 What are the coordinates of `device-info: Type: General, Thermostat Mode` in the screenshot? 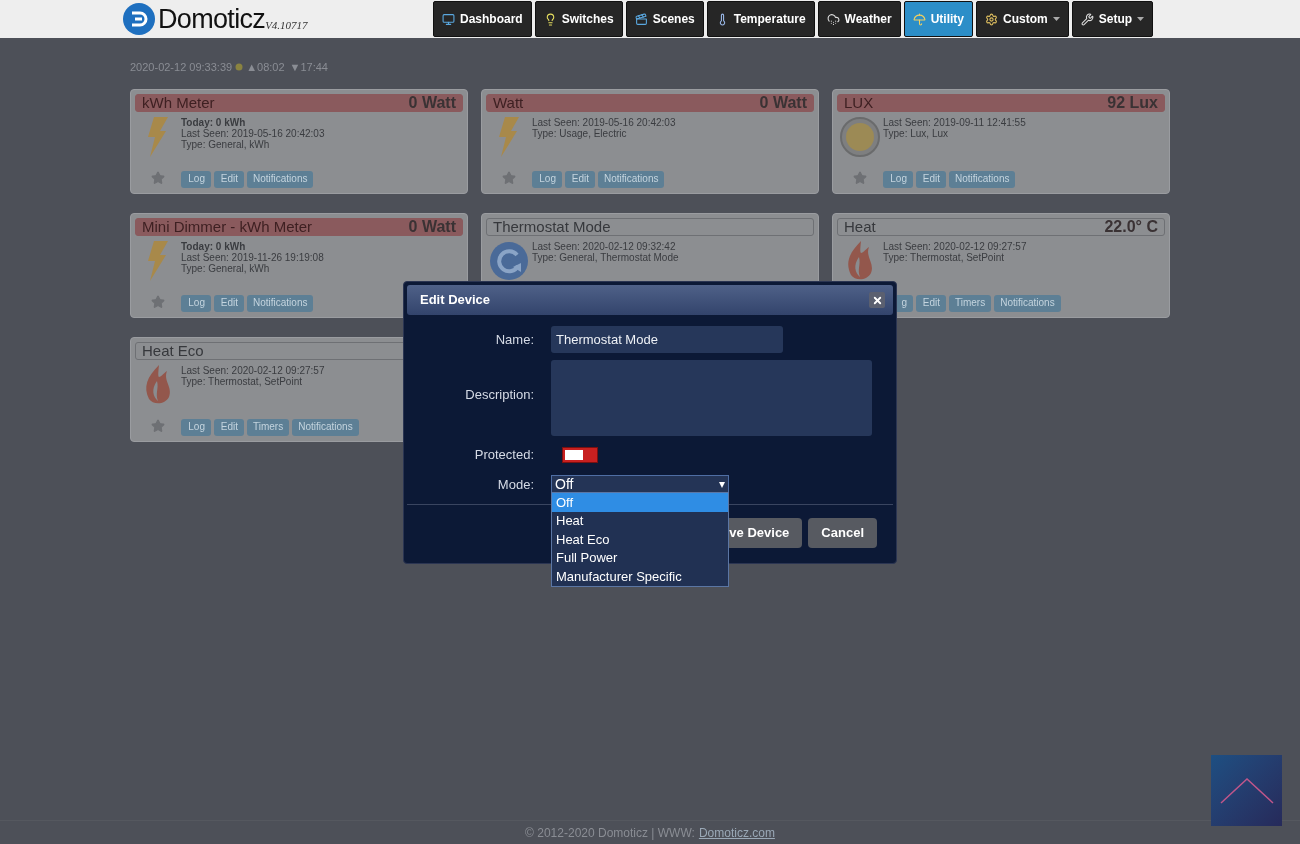 It's located at (606, 257).